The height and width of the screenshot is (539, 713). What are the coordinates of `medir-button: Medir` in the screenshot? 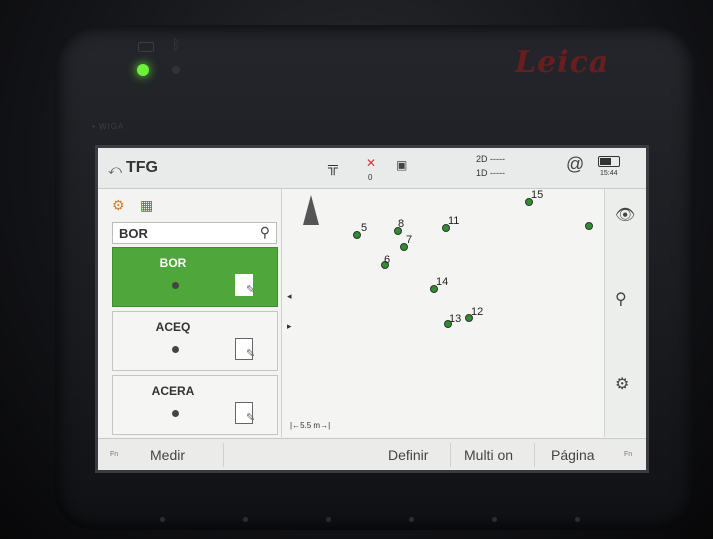 It's located at (167, 455).